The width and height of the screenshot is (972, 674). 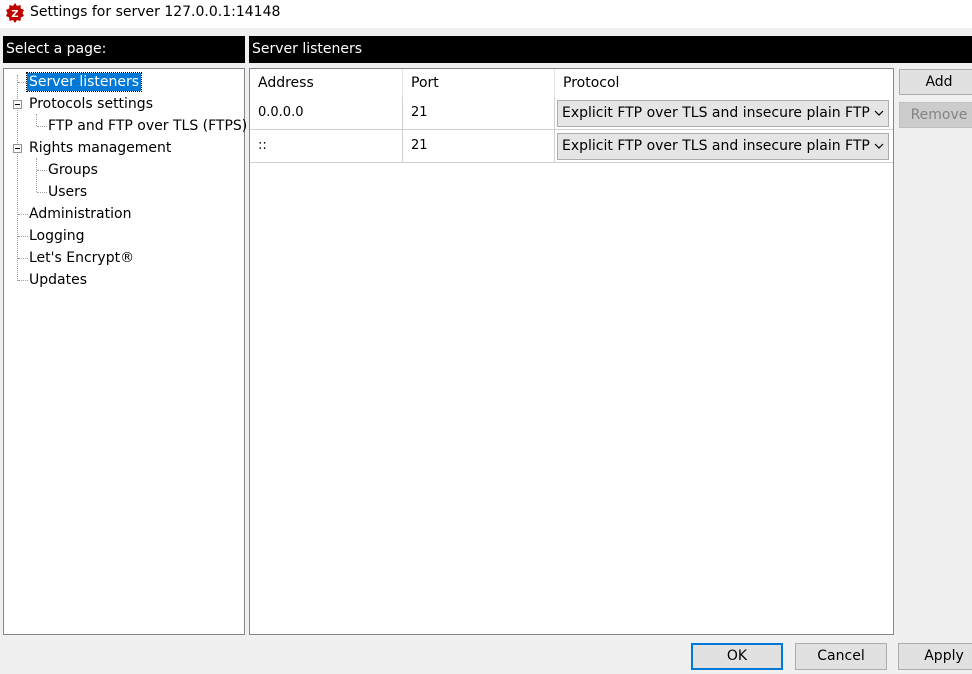 I want to click on tree-item-rights-management: Rights management, so click(x=100, y=148).